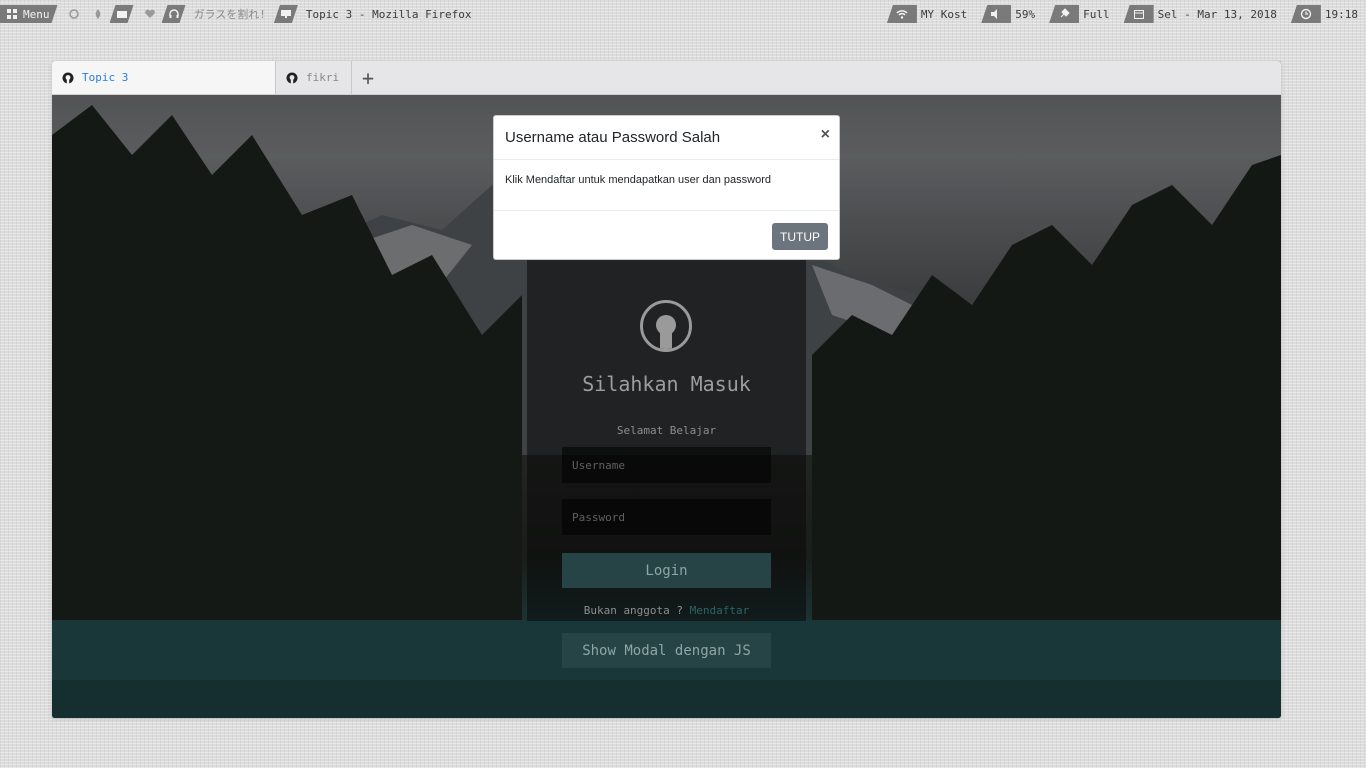 This screenshot has height=768, width=1366. Describe the element at coordinates (666, 384) in the screenshot. I see `login-title: Silahkan Masuk` at that location.